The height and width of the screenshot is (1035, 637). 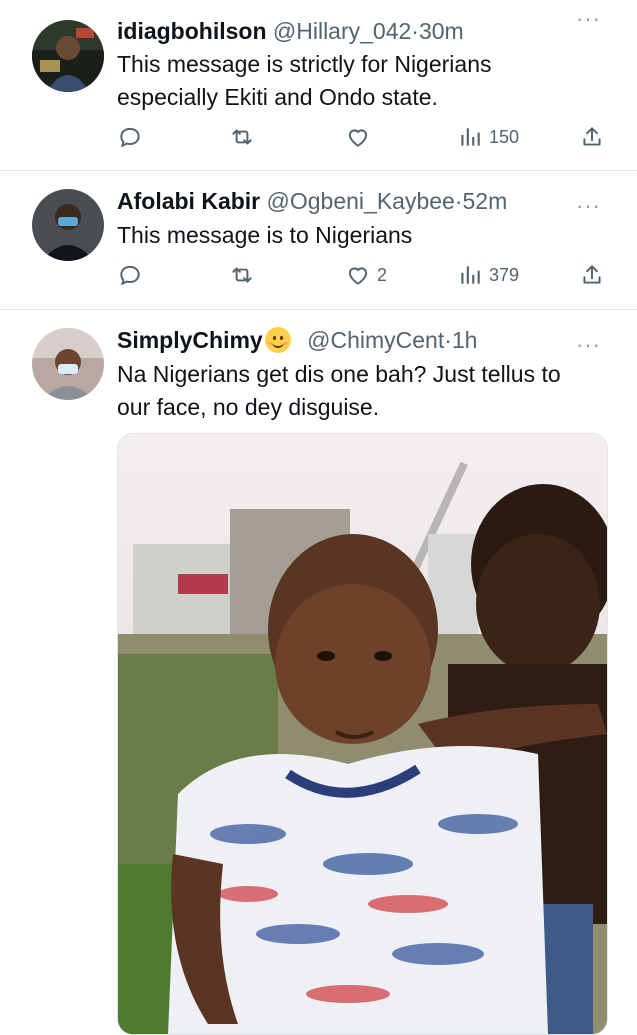 What do you see at coordinates (277, 340) in the screenshot?
I see `smiling-face-emoji-icon` at bounding box center [277, 340].